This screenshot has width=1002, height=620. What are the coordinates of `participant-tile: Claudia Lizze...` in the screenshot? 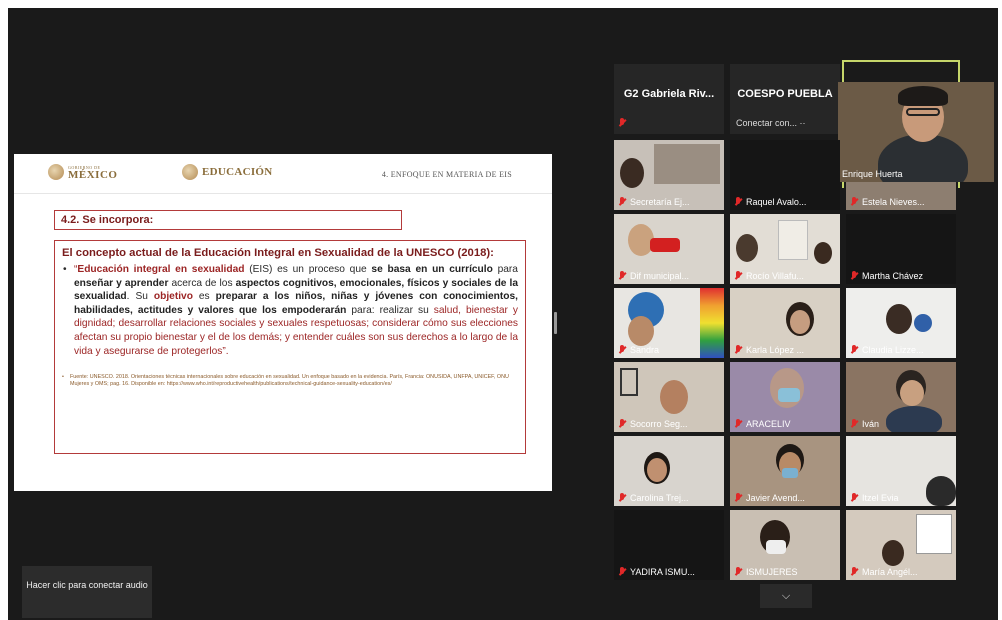 It's located at (901, 323).